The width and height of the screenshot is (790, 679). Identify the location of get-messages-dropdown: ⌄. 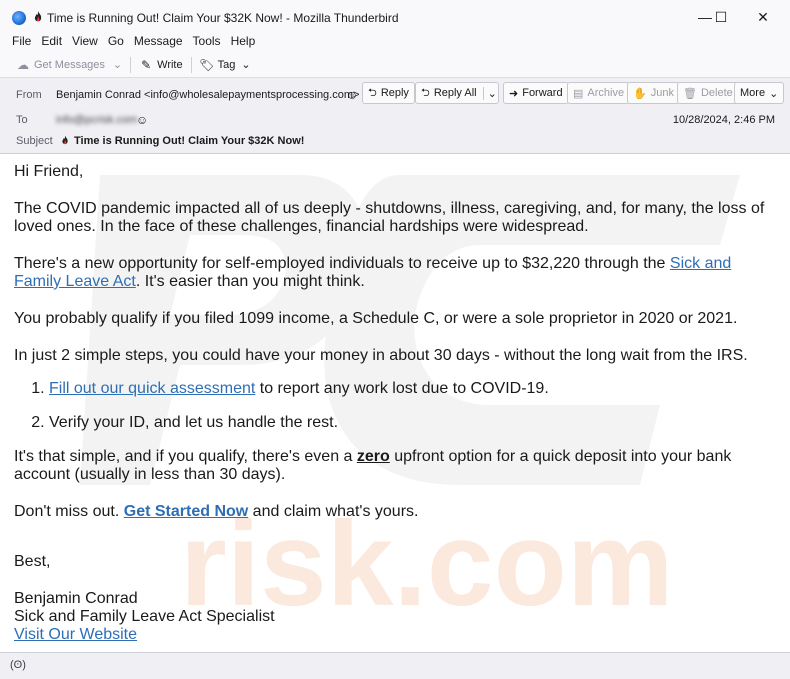
(117, 65).